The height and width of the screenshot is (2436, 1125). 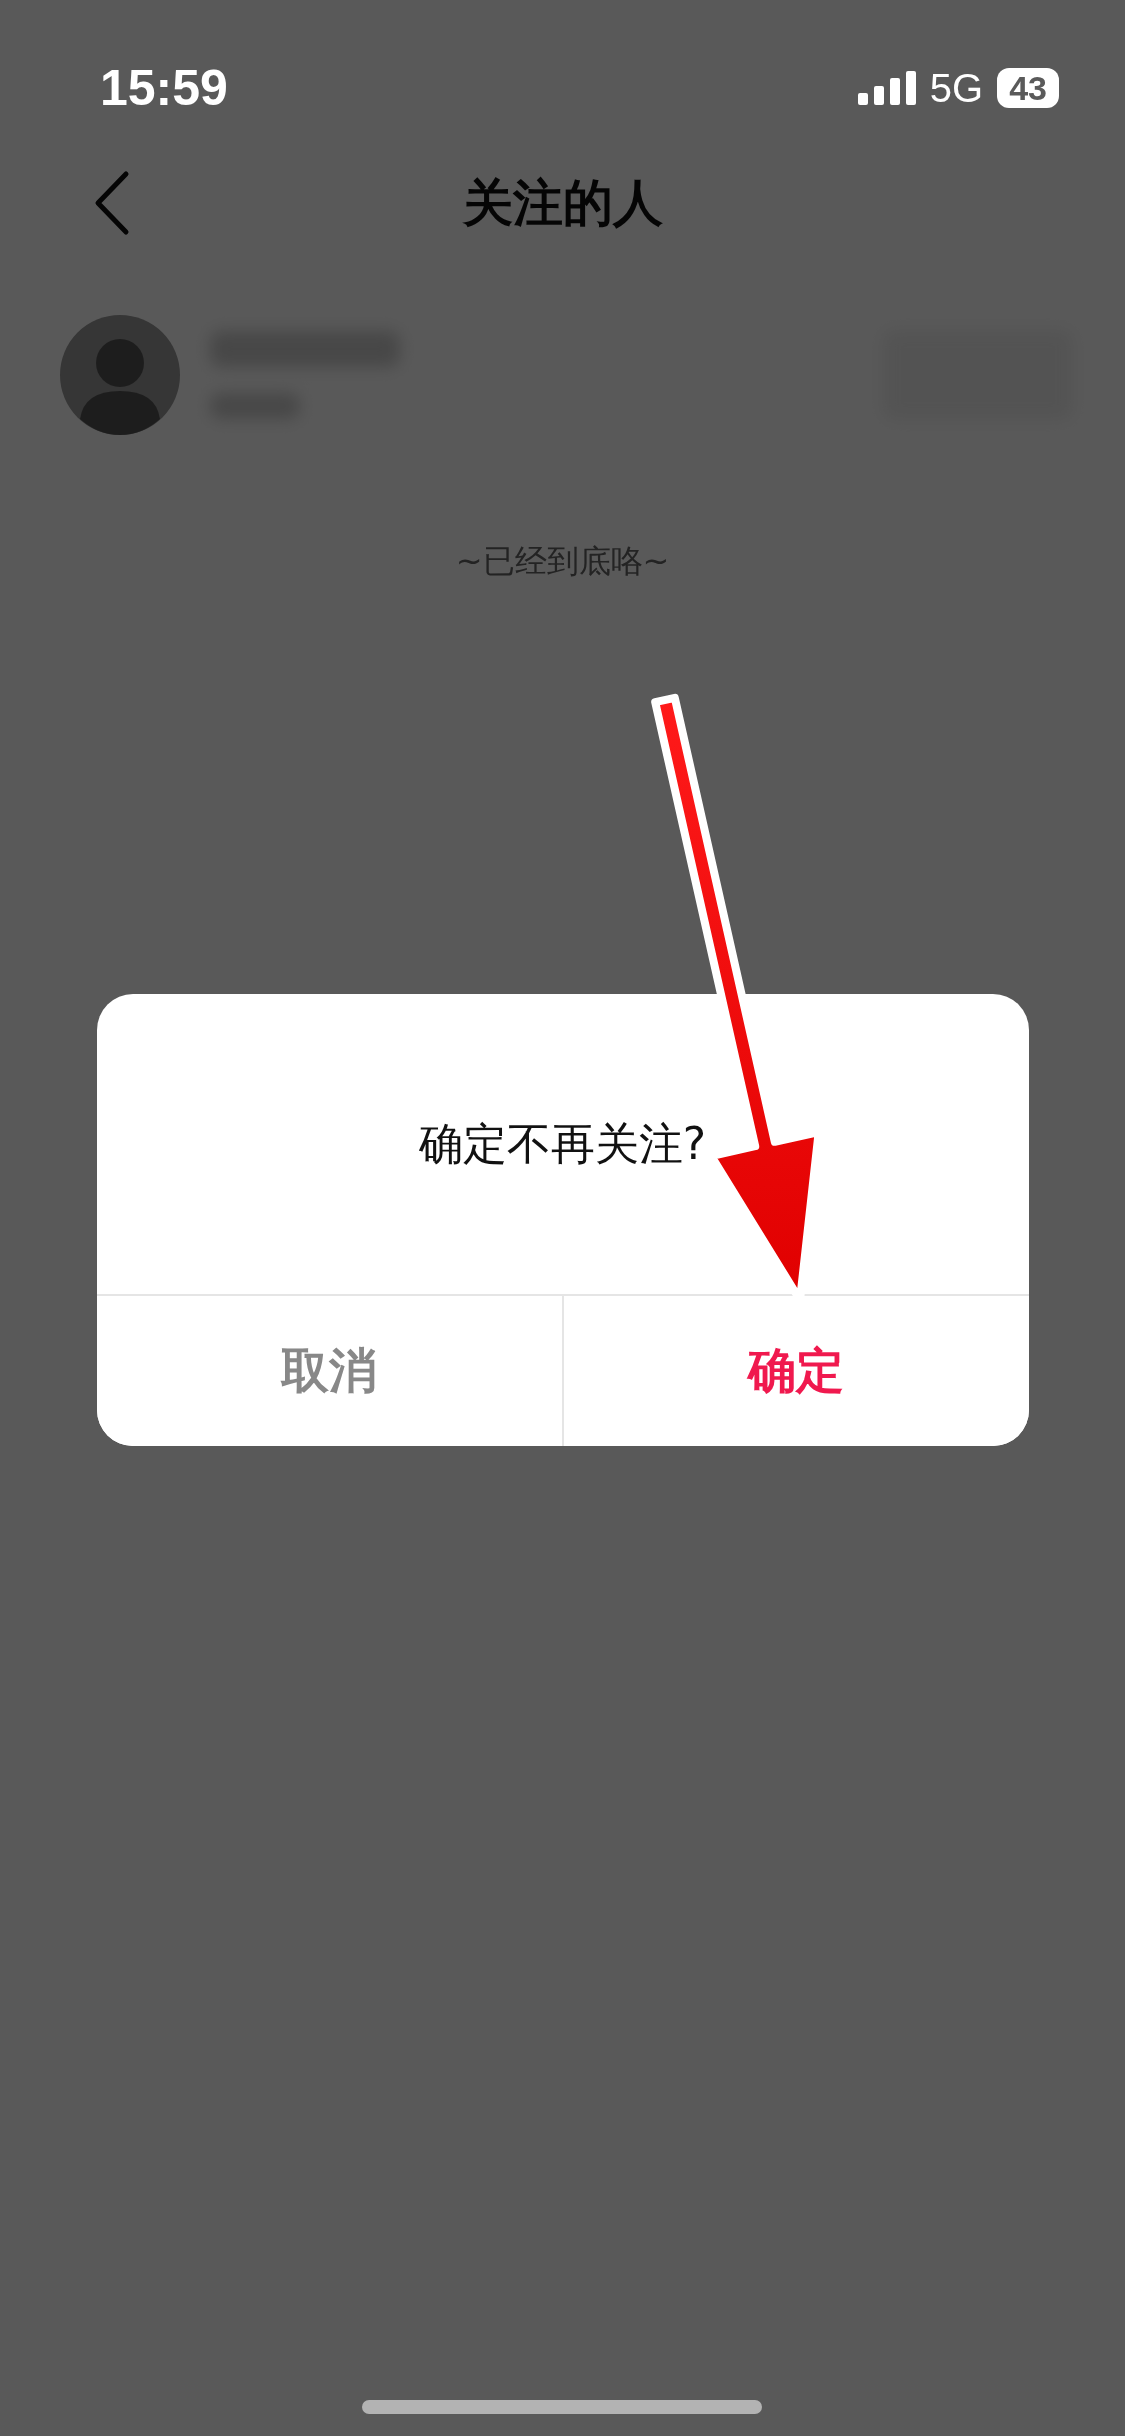 What do you see at coordinates (886, 88) in the screenshot?
I see `signal-icon` at bounding box center [886, 88].